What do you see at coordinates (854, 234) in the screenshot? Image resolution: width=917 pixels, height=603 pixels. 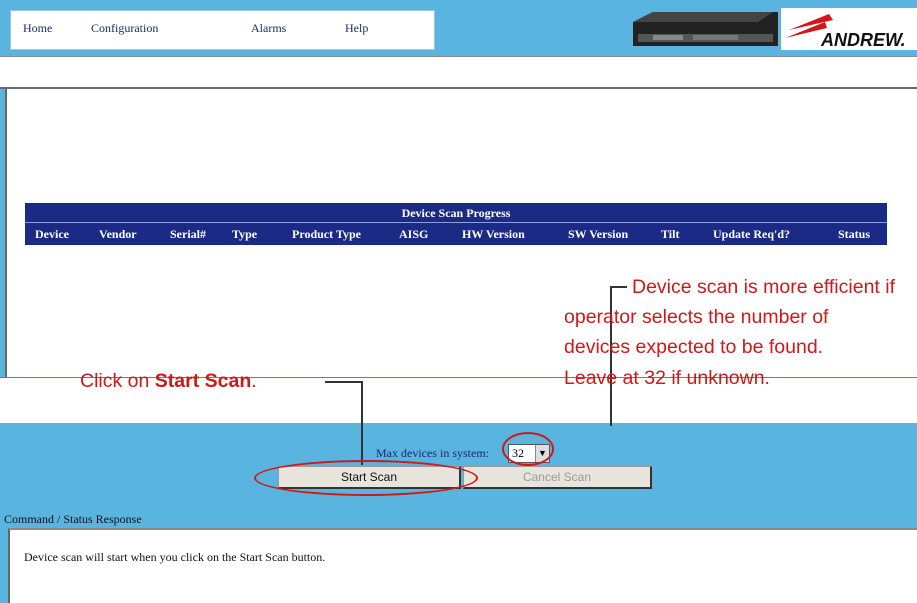 I see `column-status: Status` at bounding box center [854, 234].